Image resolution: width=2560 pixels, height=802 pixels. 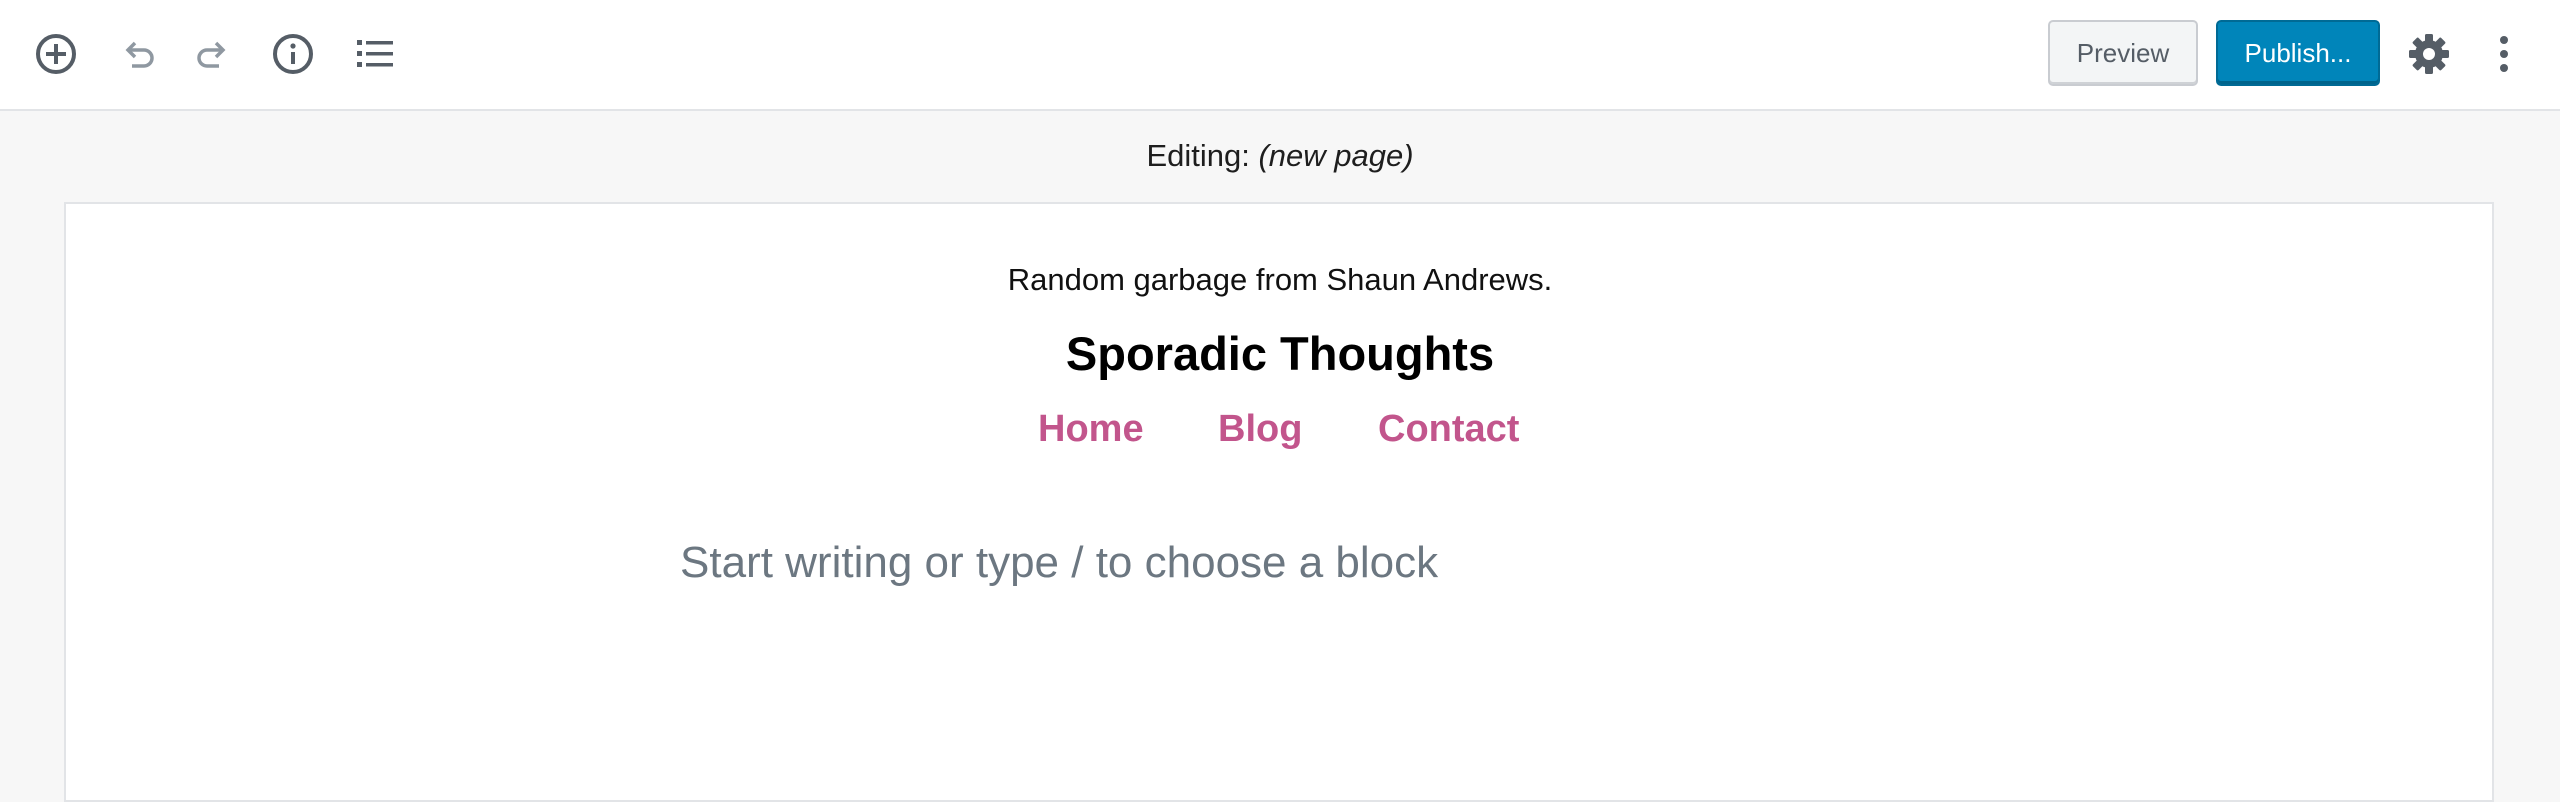 I want to click on preview-button: Preview, so click(x=2123, y=53).